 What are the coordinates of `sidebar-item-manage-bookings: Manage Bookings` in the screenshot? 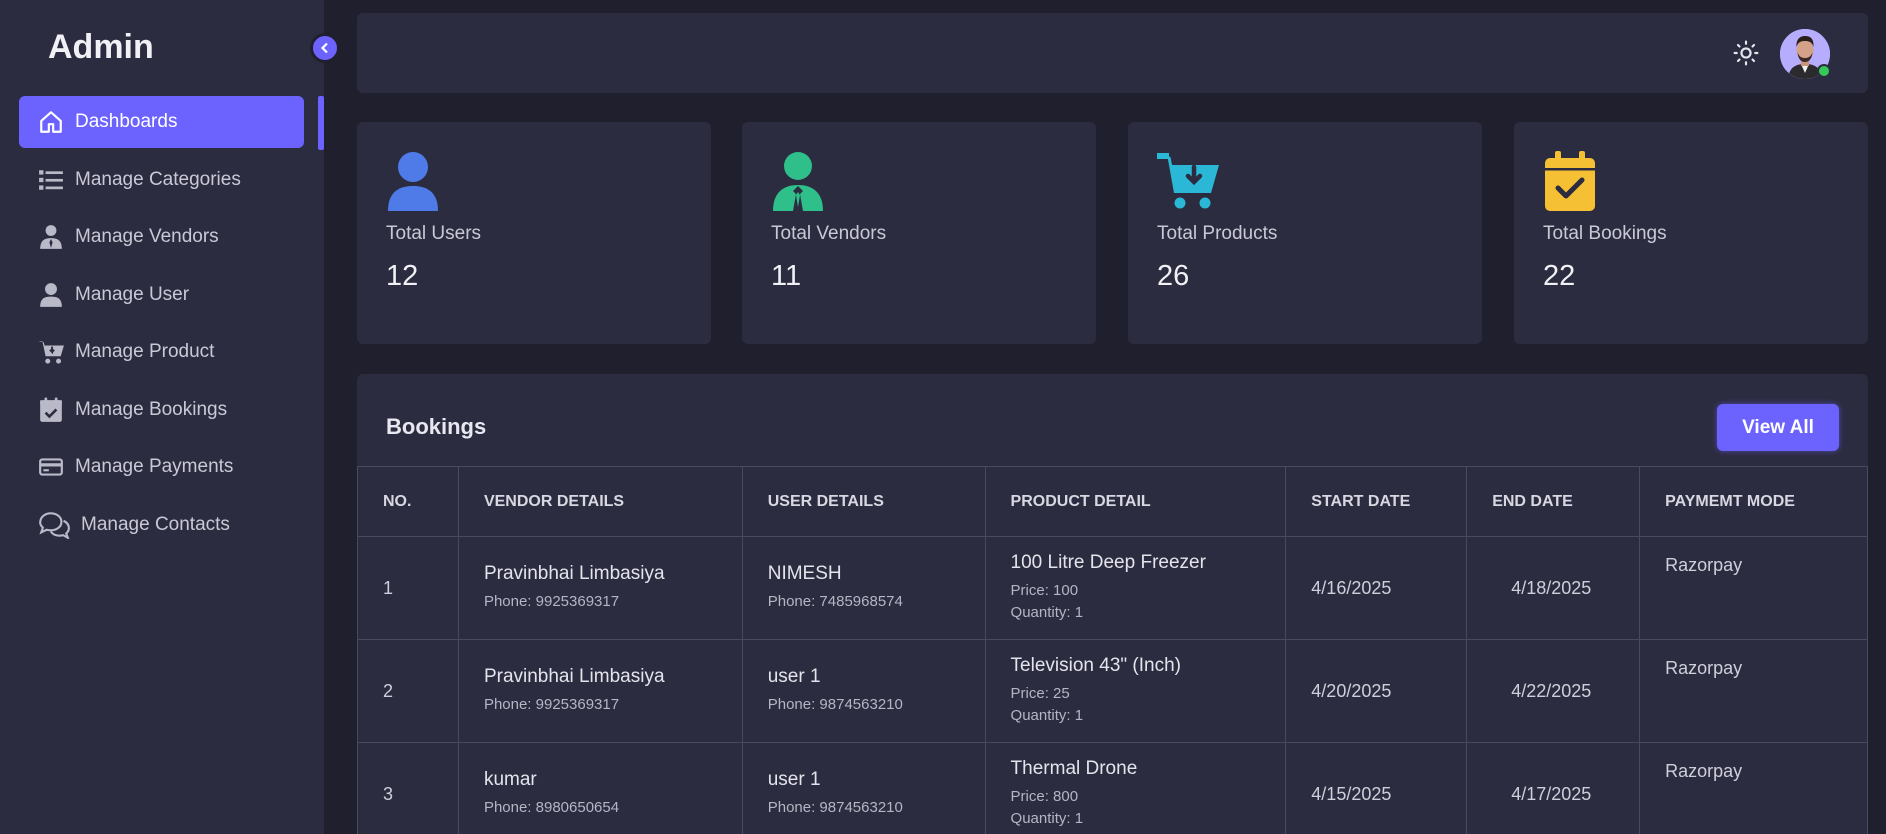 It's located at (161, 410).